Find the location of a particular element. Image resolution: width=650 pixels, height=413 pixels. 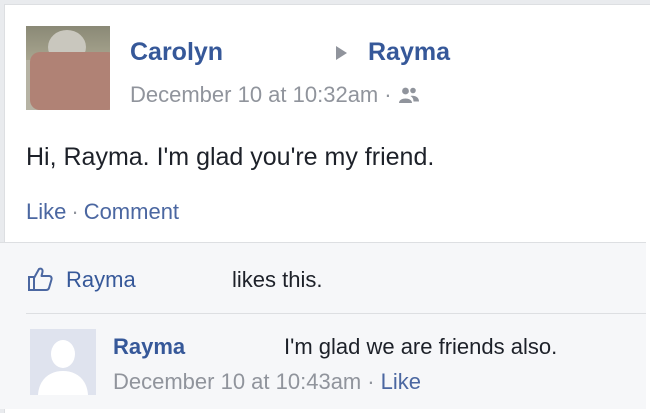

like-button: Like is located at coordinates (46, 211).